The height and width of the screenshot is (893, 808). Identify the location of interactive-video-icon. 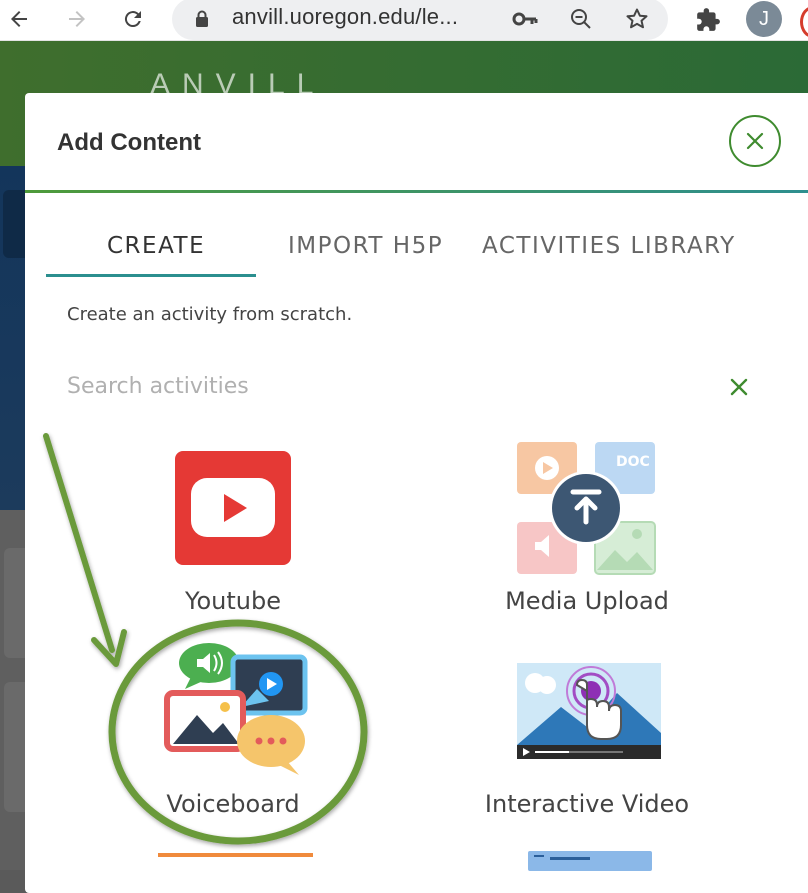
(589, 711).